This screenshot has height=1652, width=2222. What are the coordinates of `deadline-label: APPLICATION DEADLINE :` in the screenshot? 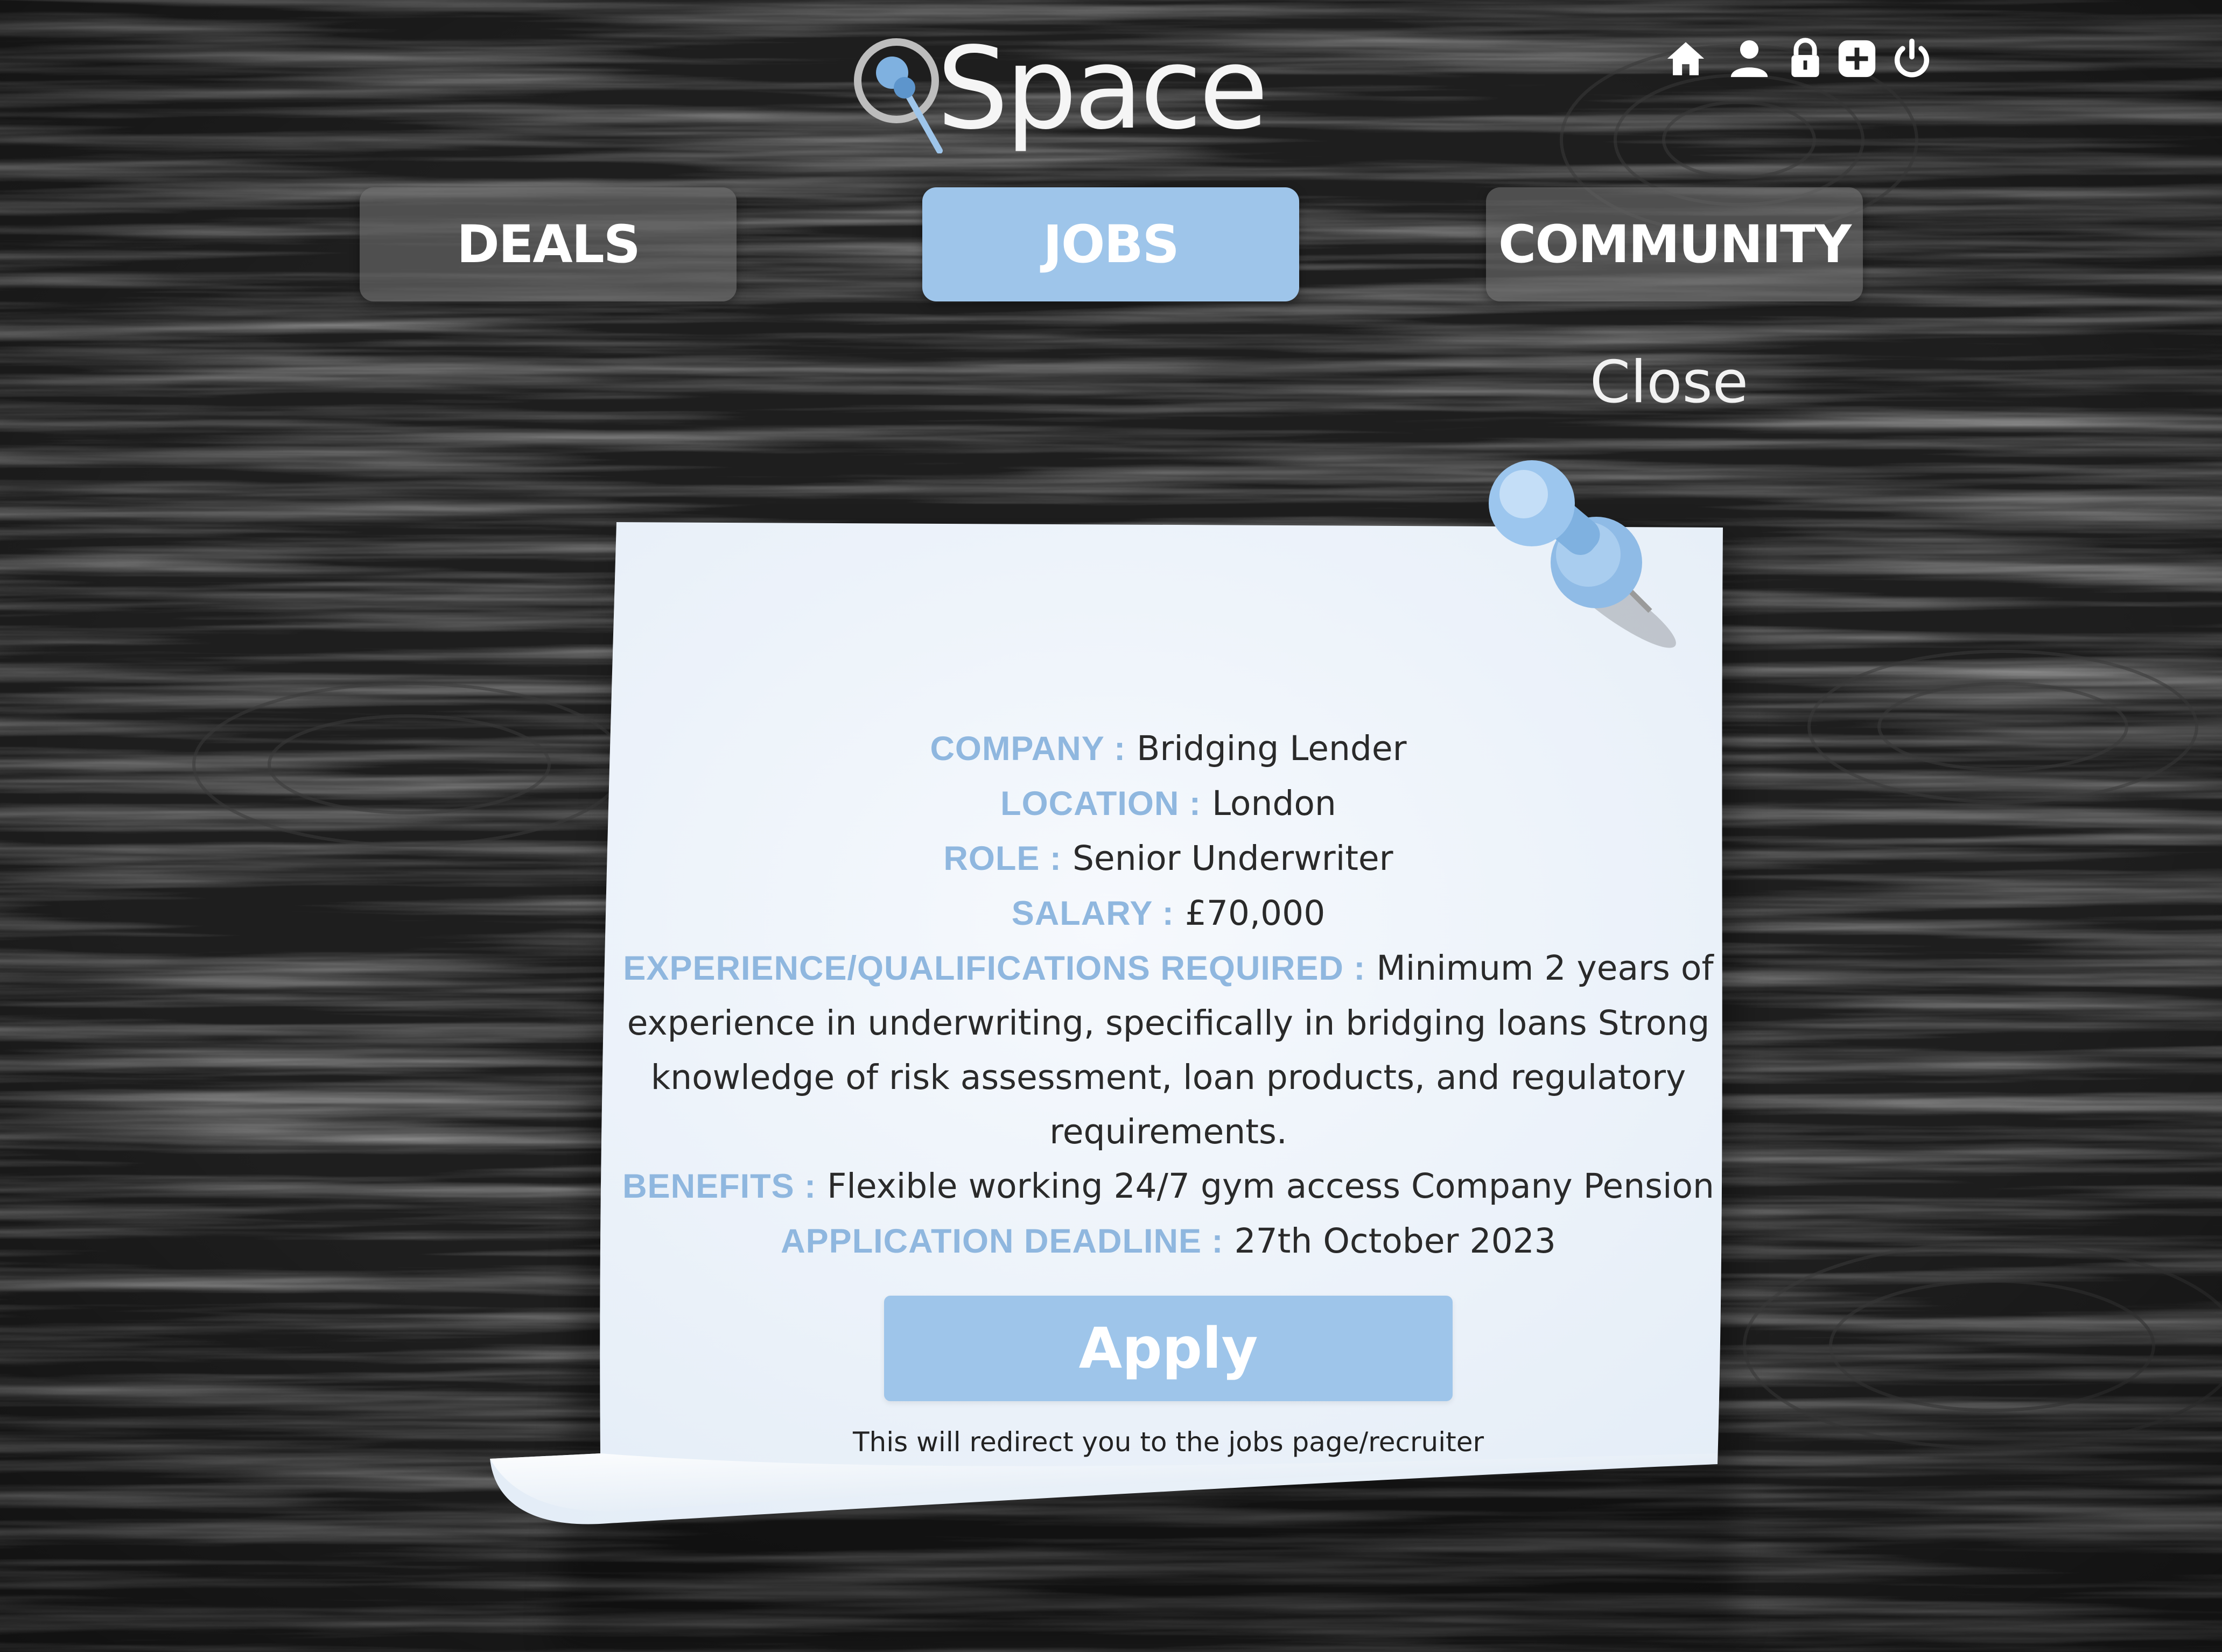 It's located at (1003, 1241).